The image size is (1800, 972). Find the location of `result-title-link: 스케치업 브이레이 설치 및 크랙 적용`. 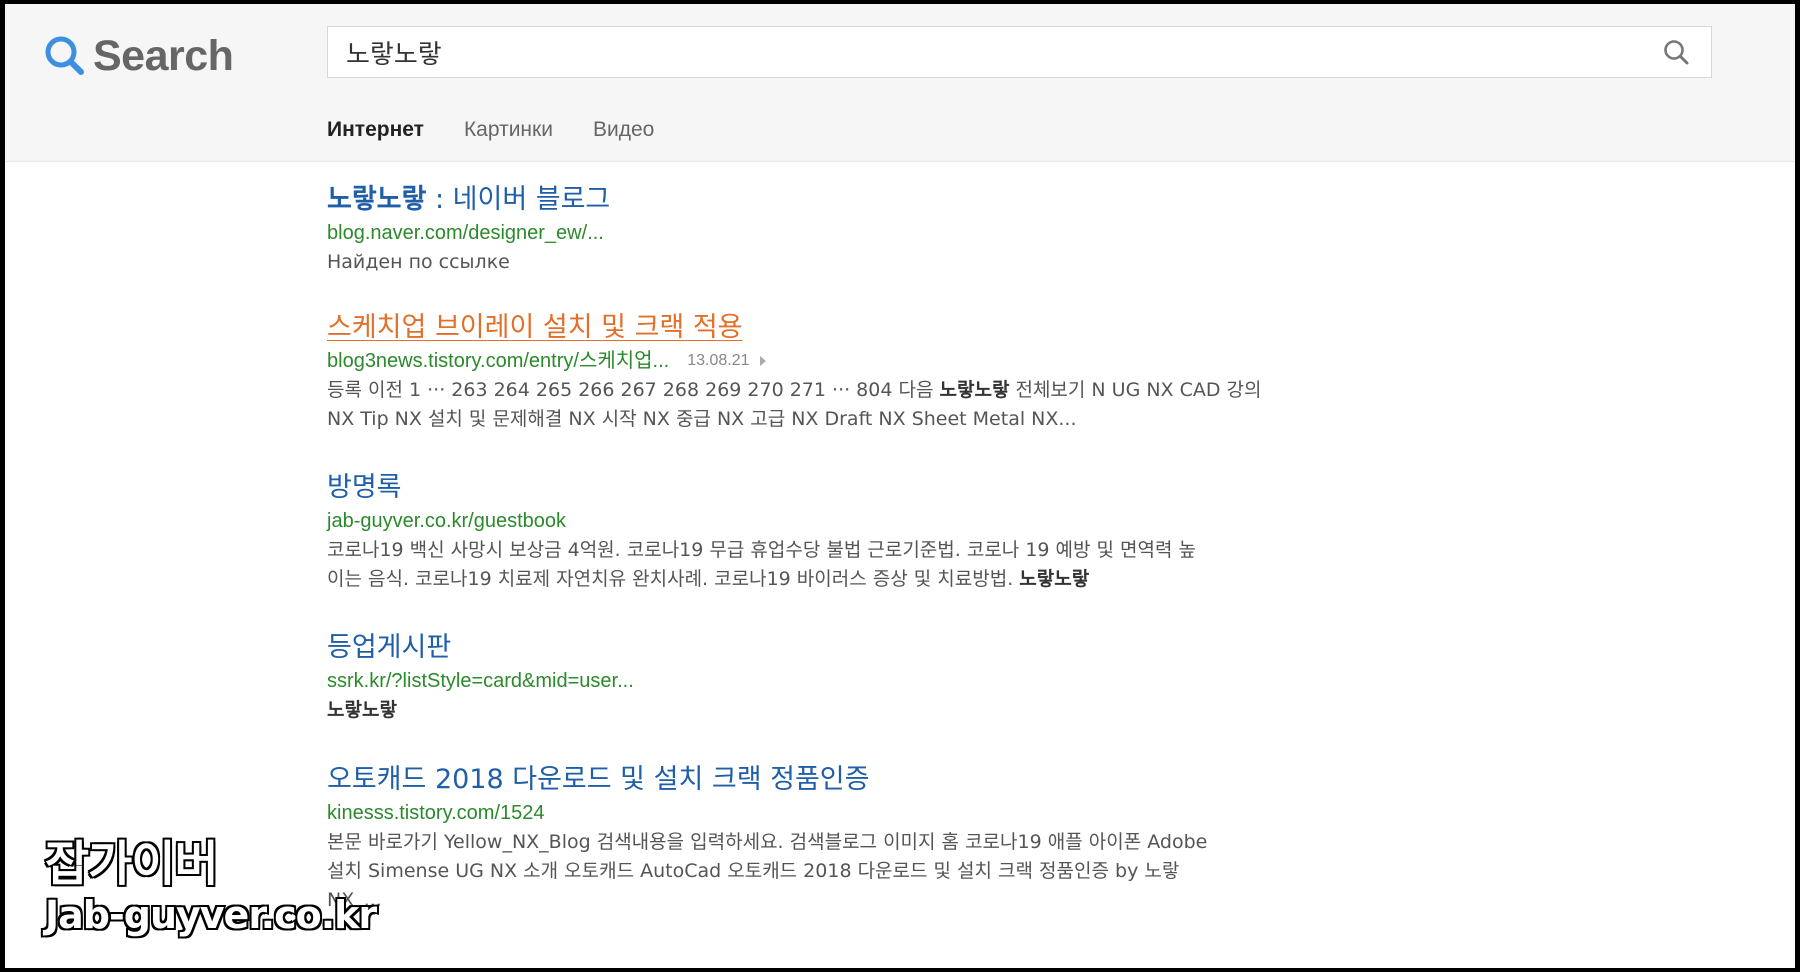

result-title-link: 스케치업 브이레이 설치 및 크랙 적용 is located at coordinates (535, 328).